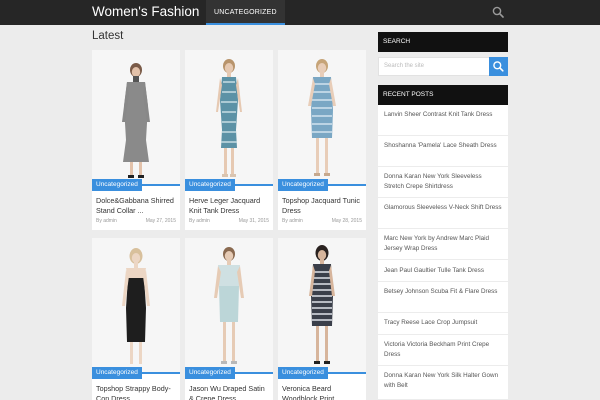 This screenshot has height=400, width=600. I want to click on recent-post-link: Glamorous Sleeveless V-Neck Shift Dress, so click(443, 208).